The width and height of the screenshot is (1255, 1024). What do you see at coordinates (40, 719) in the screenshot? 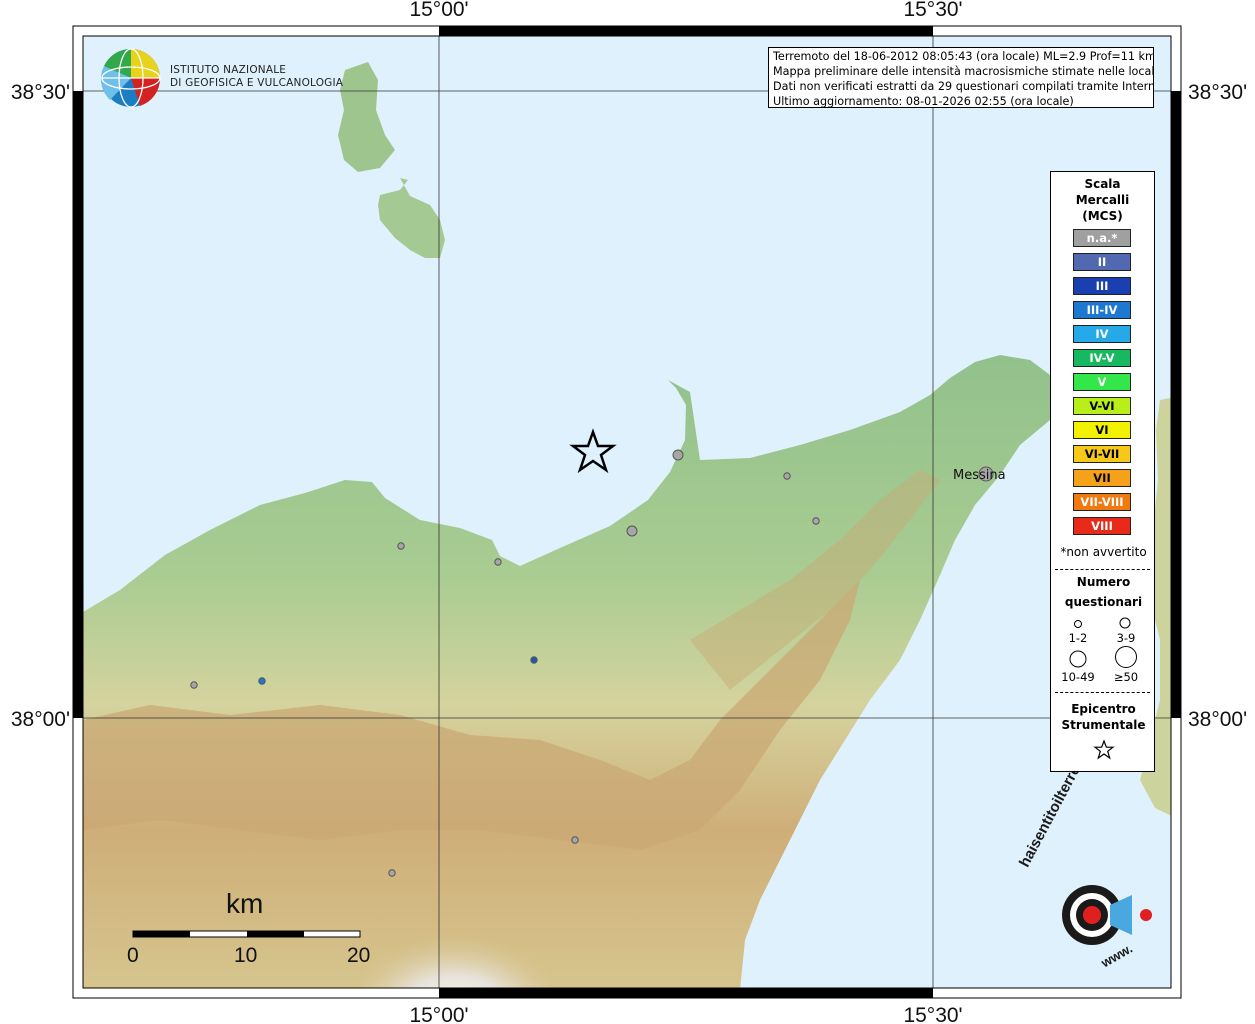
I see `lat-left-bottom-label: 38°00'` at bounding box center [40, 719].